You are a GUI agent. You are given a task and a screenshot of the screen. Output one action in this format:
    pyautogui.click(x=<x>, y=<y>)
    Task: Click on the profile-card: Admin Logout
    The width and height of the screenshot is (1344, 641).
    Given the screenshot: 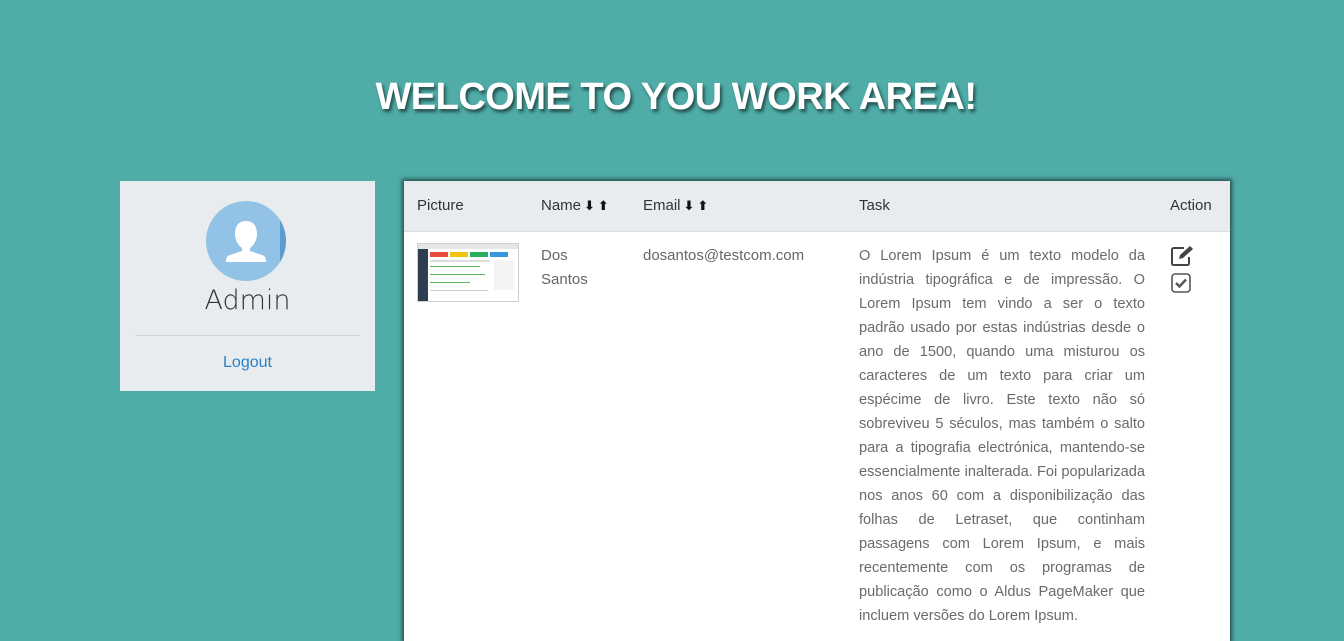 What is the action you would take?
    pyautogui.click(x=247, y=286)
    